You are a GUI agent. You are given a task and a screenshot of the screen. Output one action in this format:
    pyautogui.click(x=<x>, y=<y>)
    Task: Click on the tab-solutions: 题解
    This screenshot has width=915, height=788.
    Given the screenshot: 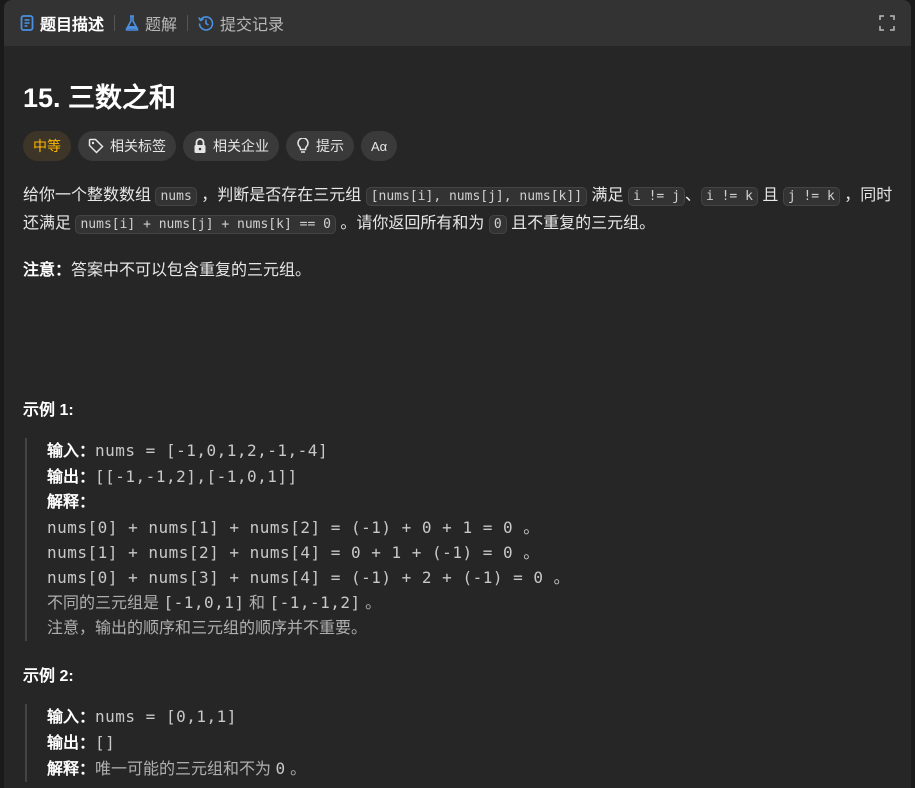 What is the action you would take?
    pyautogui.click(x=156, y=23)
    